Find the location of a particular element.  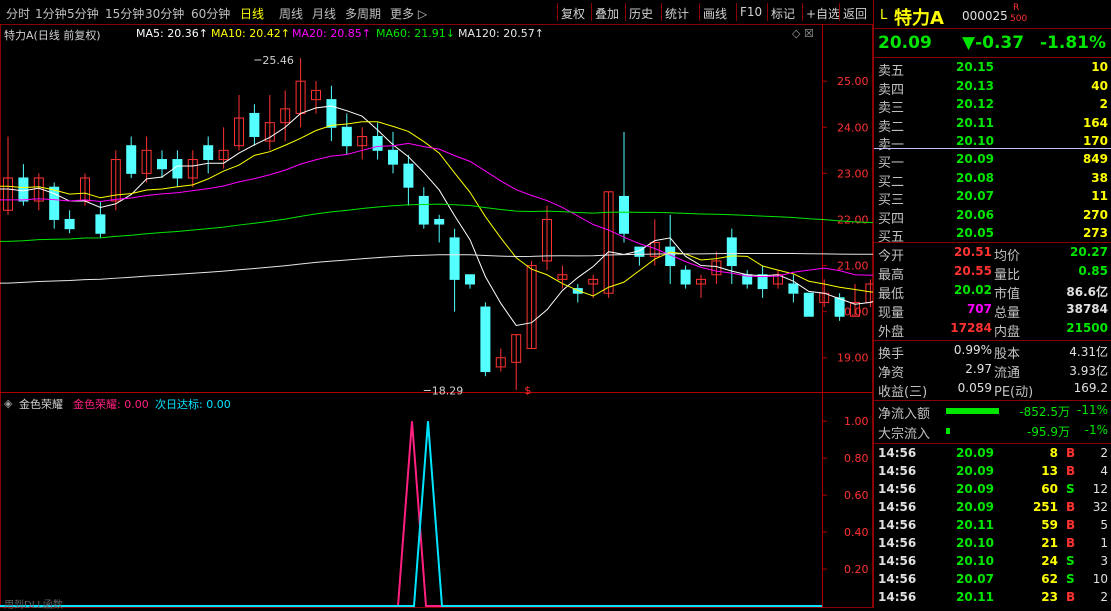

indicator-name: 金色荣耀 is located at coordinates (41, 404).